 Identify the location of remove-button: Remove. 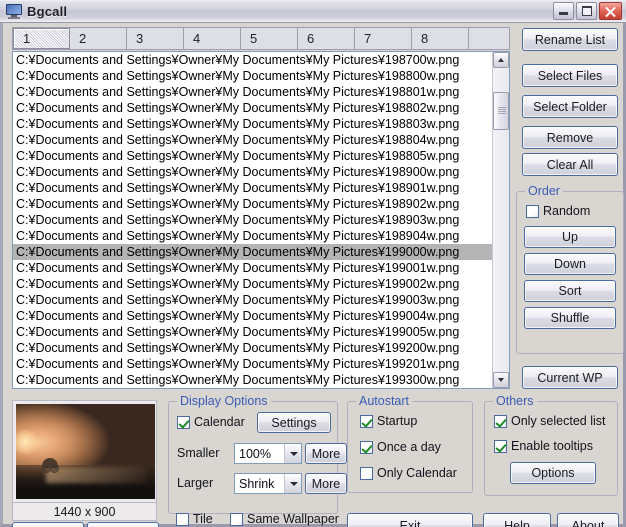
(570, 137).